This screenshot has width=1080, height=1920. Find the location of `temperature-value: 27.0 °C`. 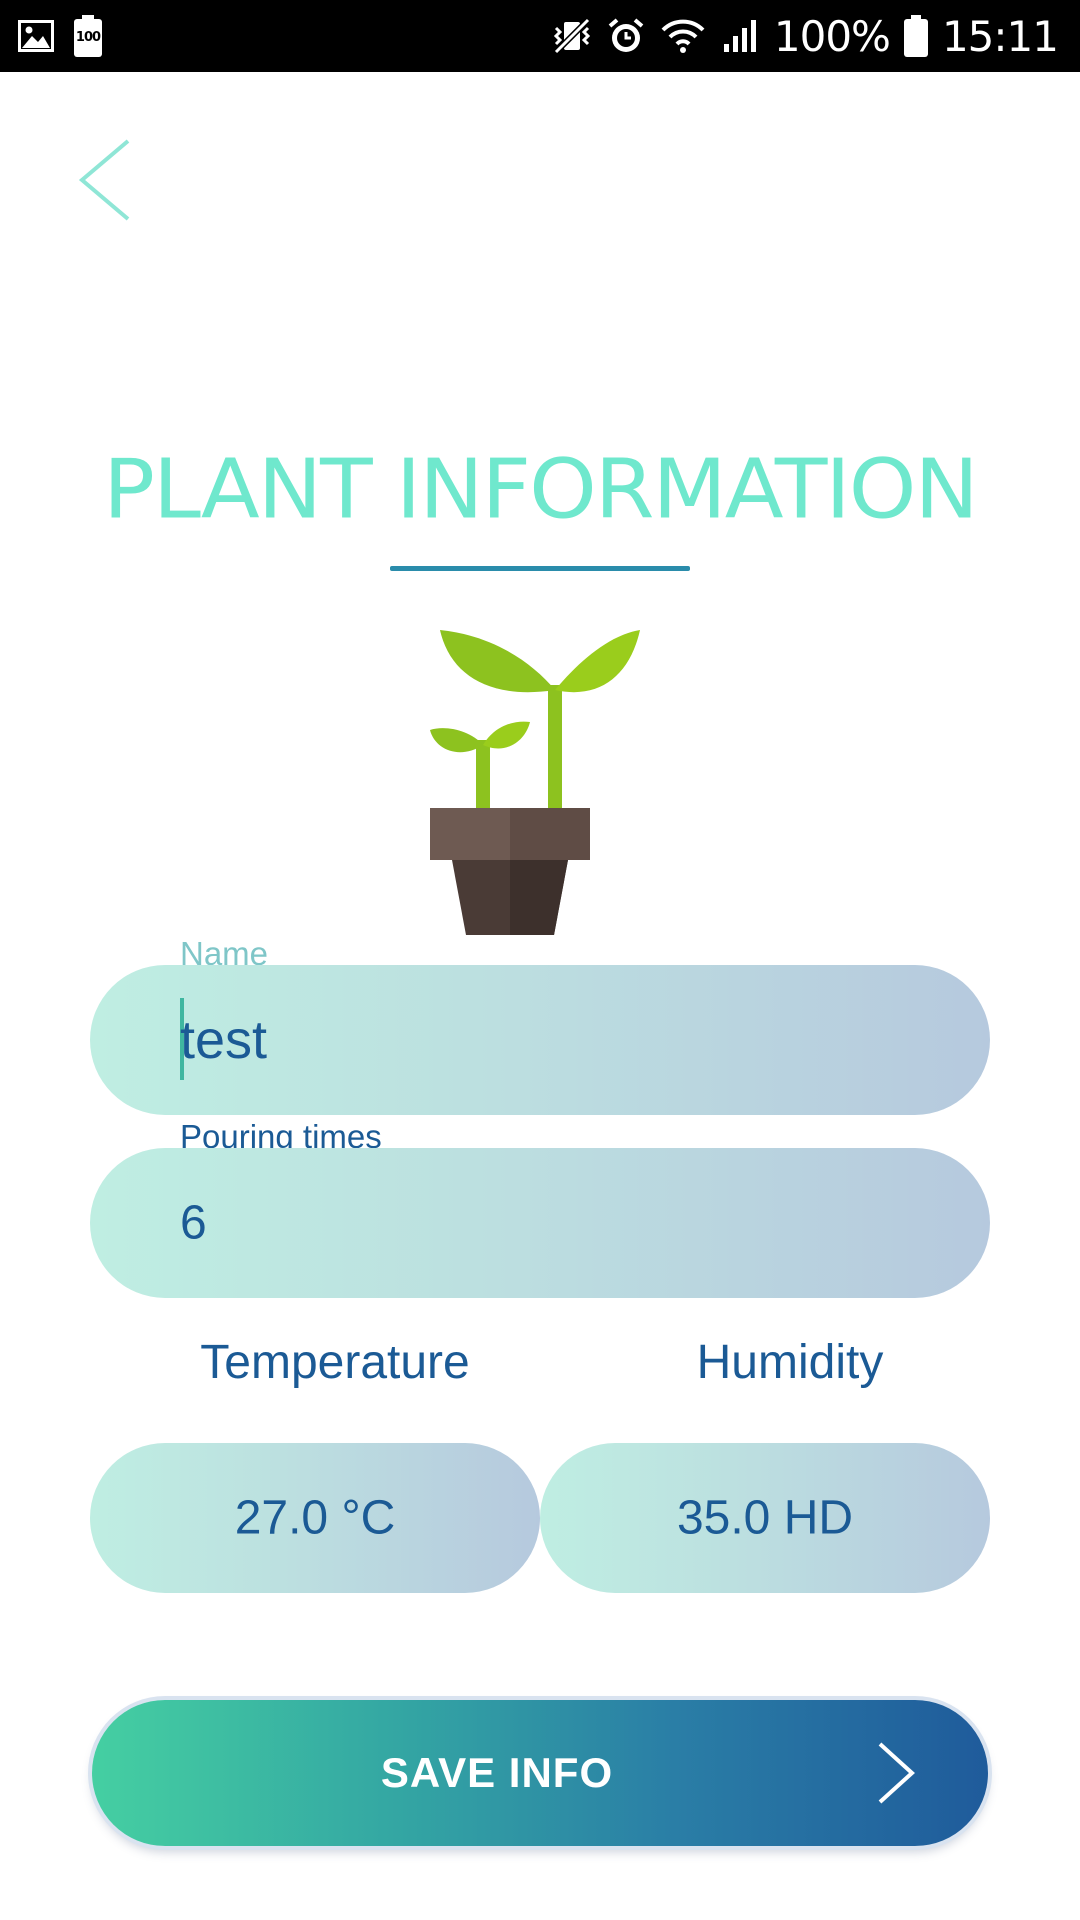

temperature-value: 27.0 °C is located at coordinates (315, 1518).